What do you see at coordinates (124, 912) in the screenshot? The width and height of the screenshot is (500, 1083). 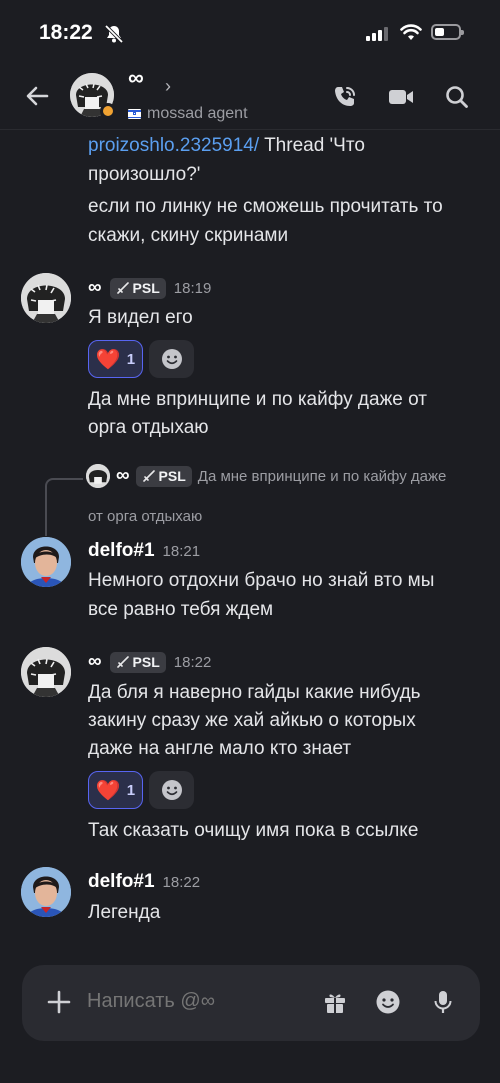 I see `message-text: Легенда` at bounding box center [124, 912].